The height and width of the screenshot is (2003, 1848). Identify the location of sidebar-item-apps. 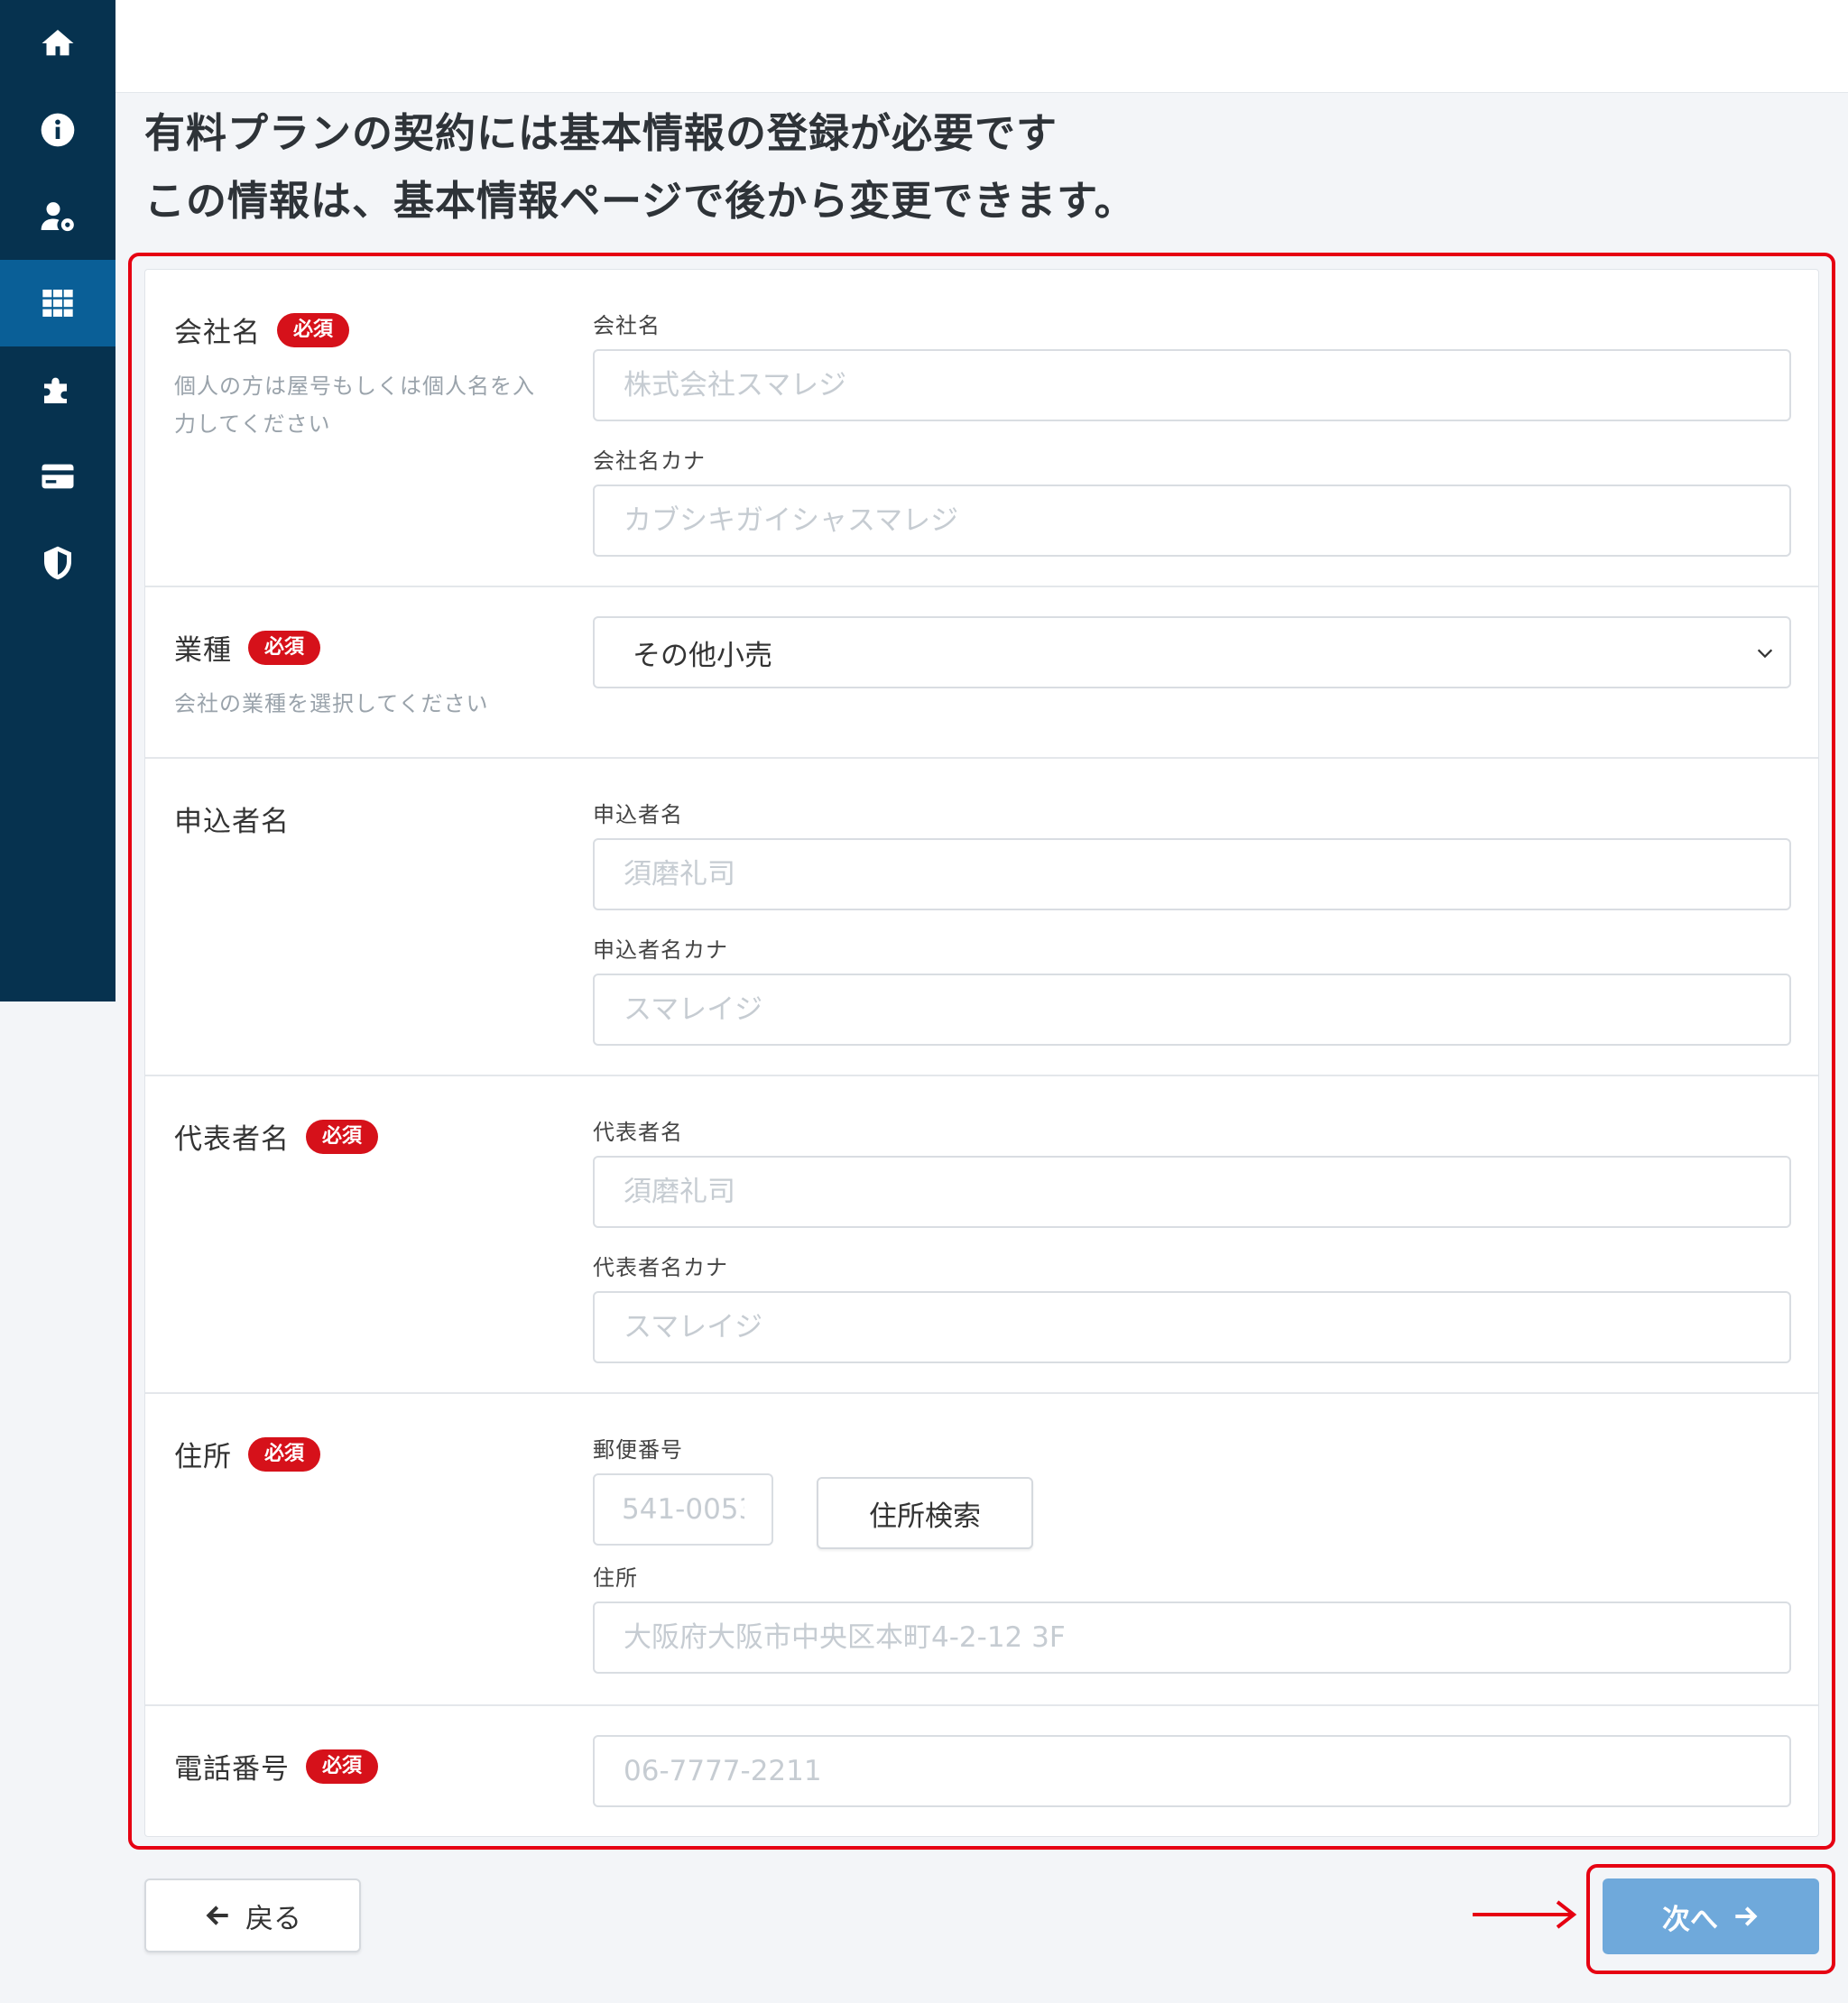
(58, 303).